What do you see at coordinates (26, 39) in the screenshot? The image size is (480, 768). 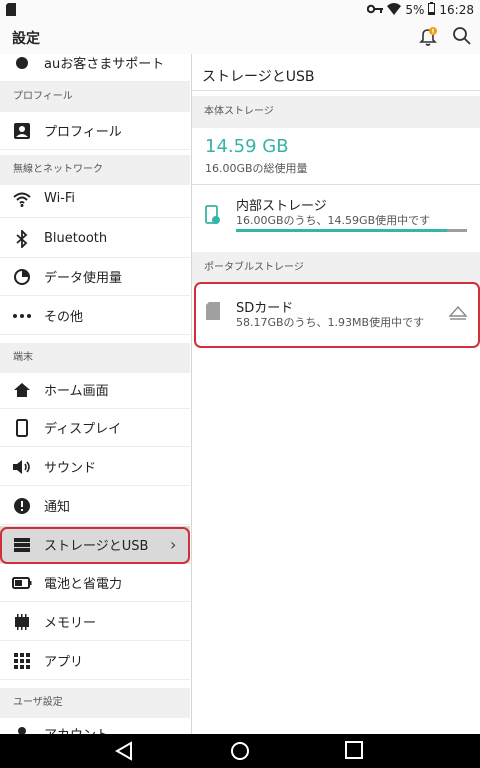 I see `page-title: 設定` at bounding box center [26, 39].